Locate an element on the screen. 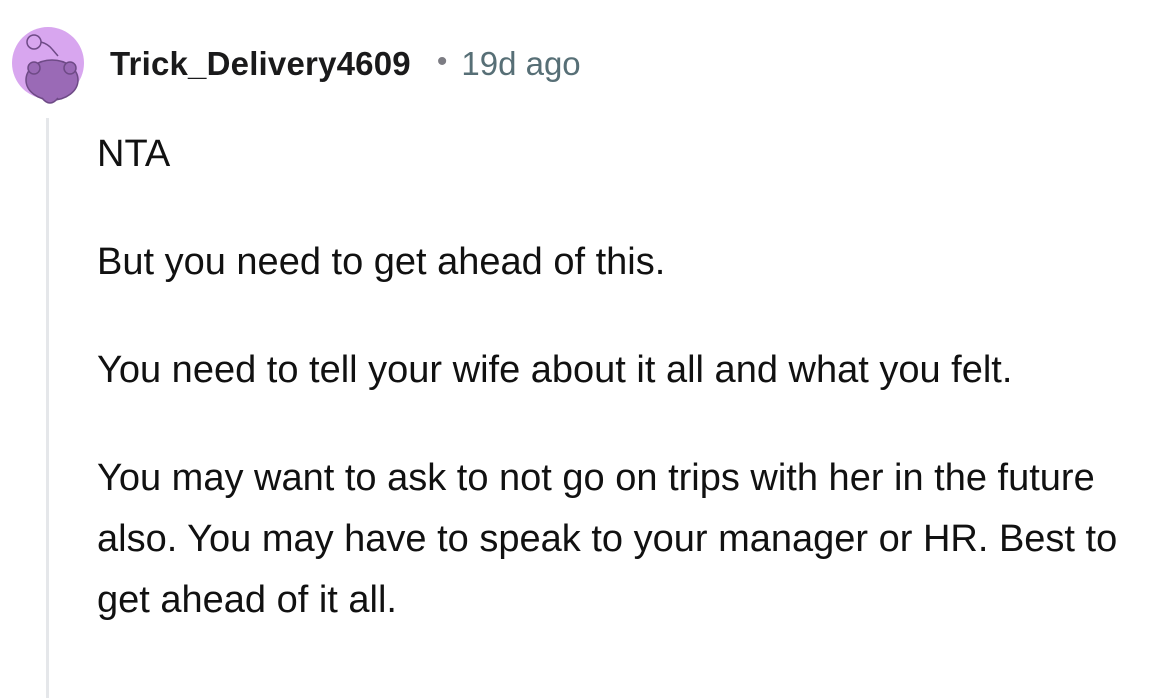  reddit-snoo-avatar-icon is located at coordinates (48, 65).